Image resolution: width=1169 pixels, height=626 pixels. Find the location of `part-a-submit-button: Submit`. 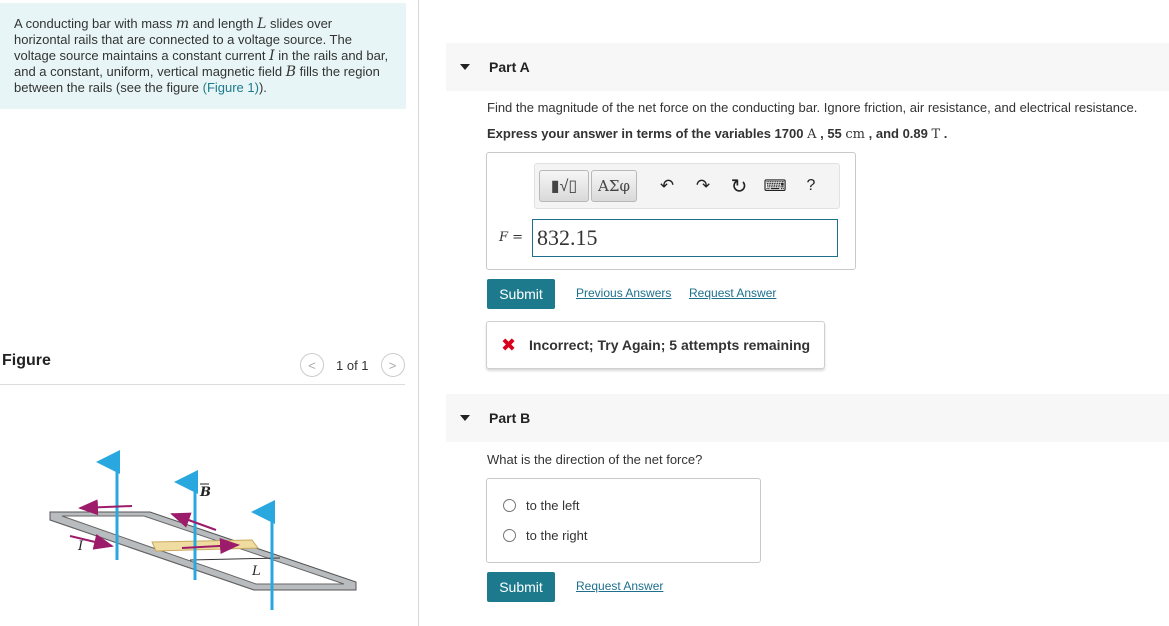

part-a-submit-button: Submit is located at coordinates (521, 294).